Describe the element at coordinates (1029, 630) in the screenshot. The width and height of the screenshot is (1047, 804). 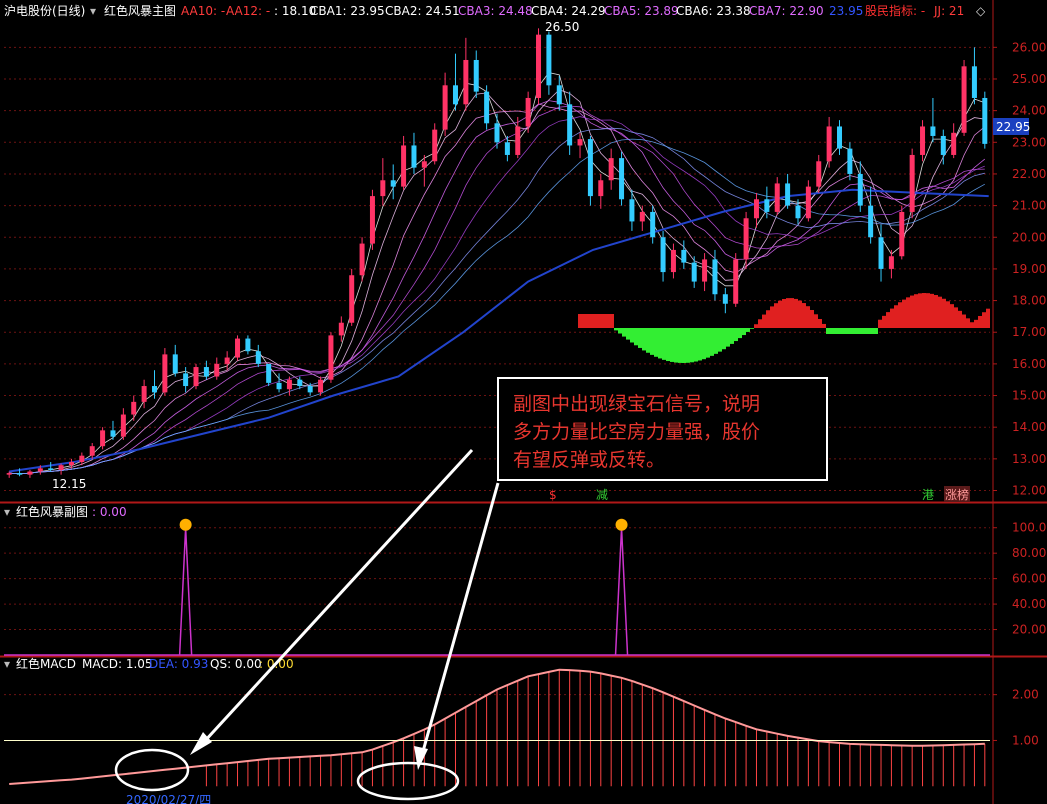
I see `y-tick-label: 20.00` at that location.